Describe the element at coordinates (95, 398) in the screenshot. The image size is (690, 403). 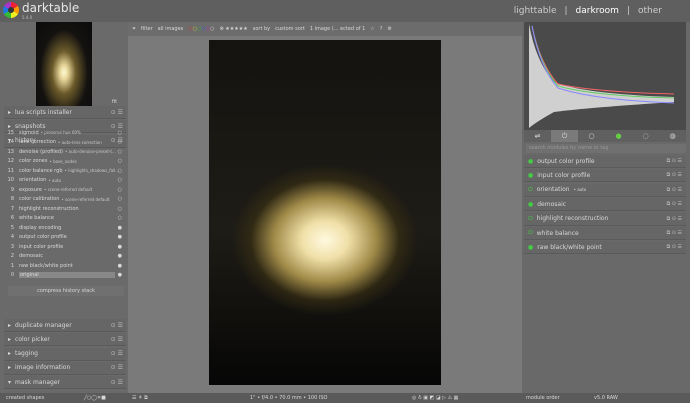
I see `shape-tools: ╱○◯✕■` at that location.